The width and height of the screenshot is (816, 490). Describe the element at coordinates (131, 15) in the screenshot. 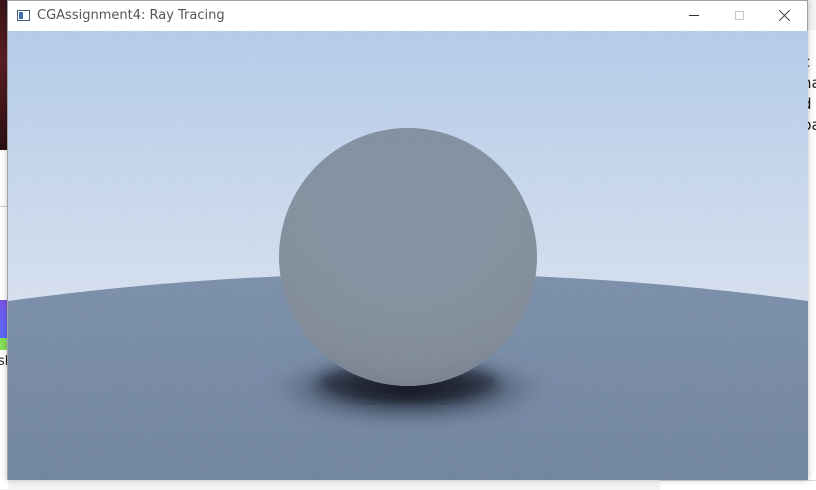

I see `window-title: CGAssignment4: Ray Tracing` at that location.